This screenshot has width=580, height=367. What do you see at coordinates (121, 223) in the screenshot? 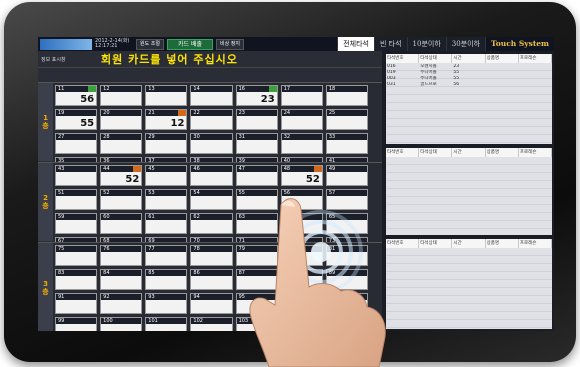
I see `bay-cell: 60` at bounding box center [121, 223].